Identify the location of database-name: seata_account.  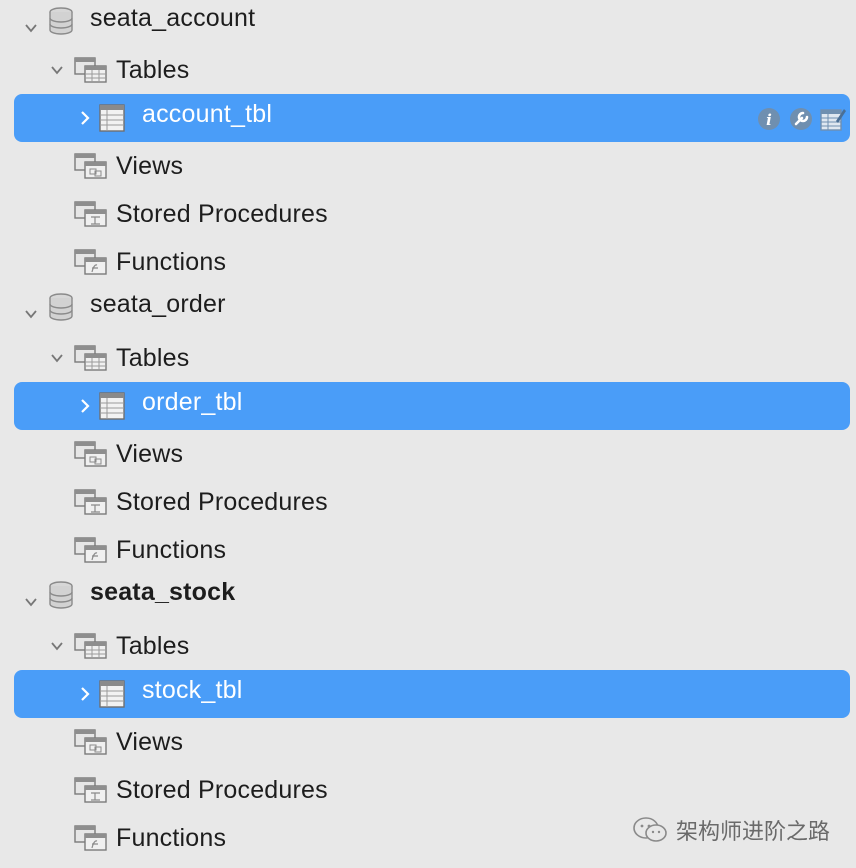
(173, 17).